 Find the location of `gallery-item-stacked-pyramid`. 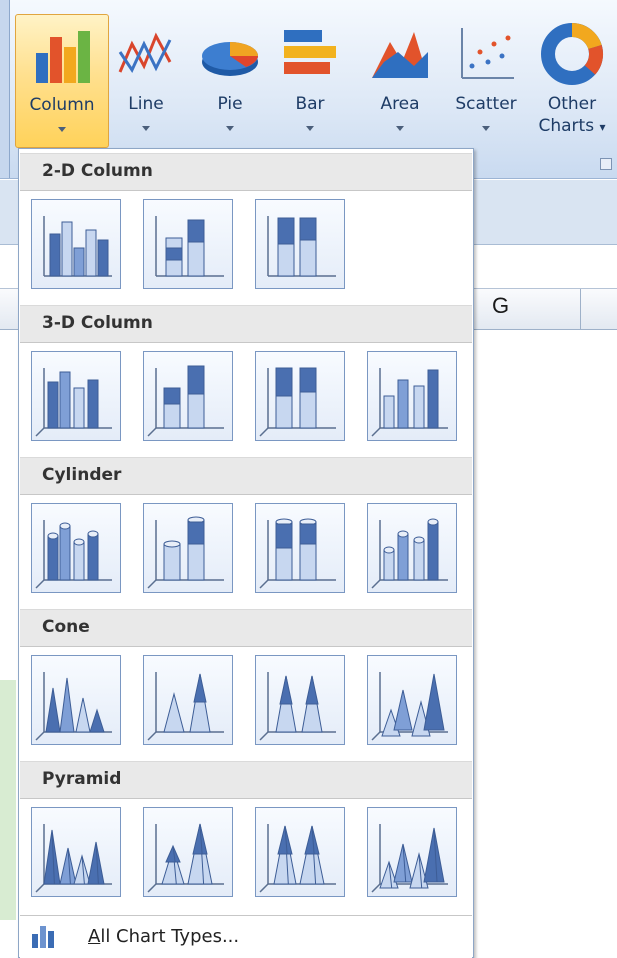

gallery-item-stacked-pyramid is located at coordinates (188, 852).